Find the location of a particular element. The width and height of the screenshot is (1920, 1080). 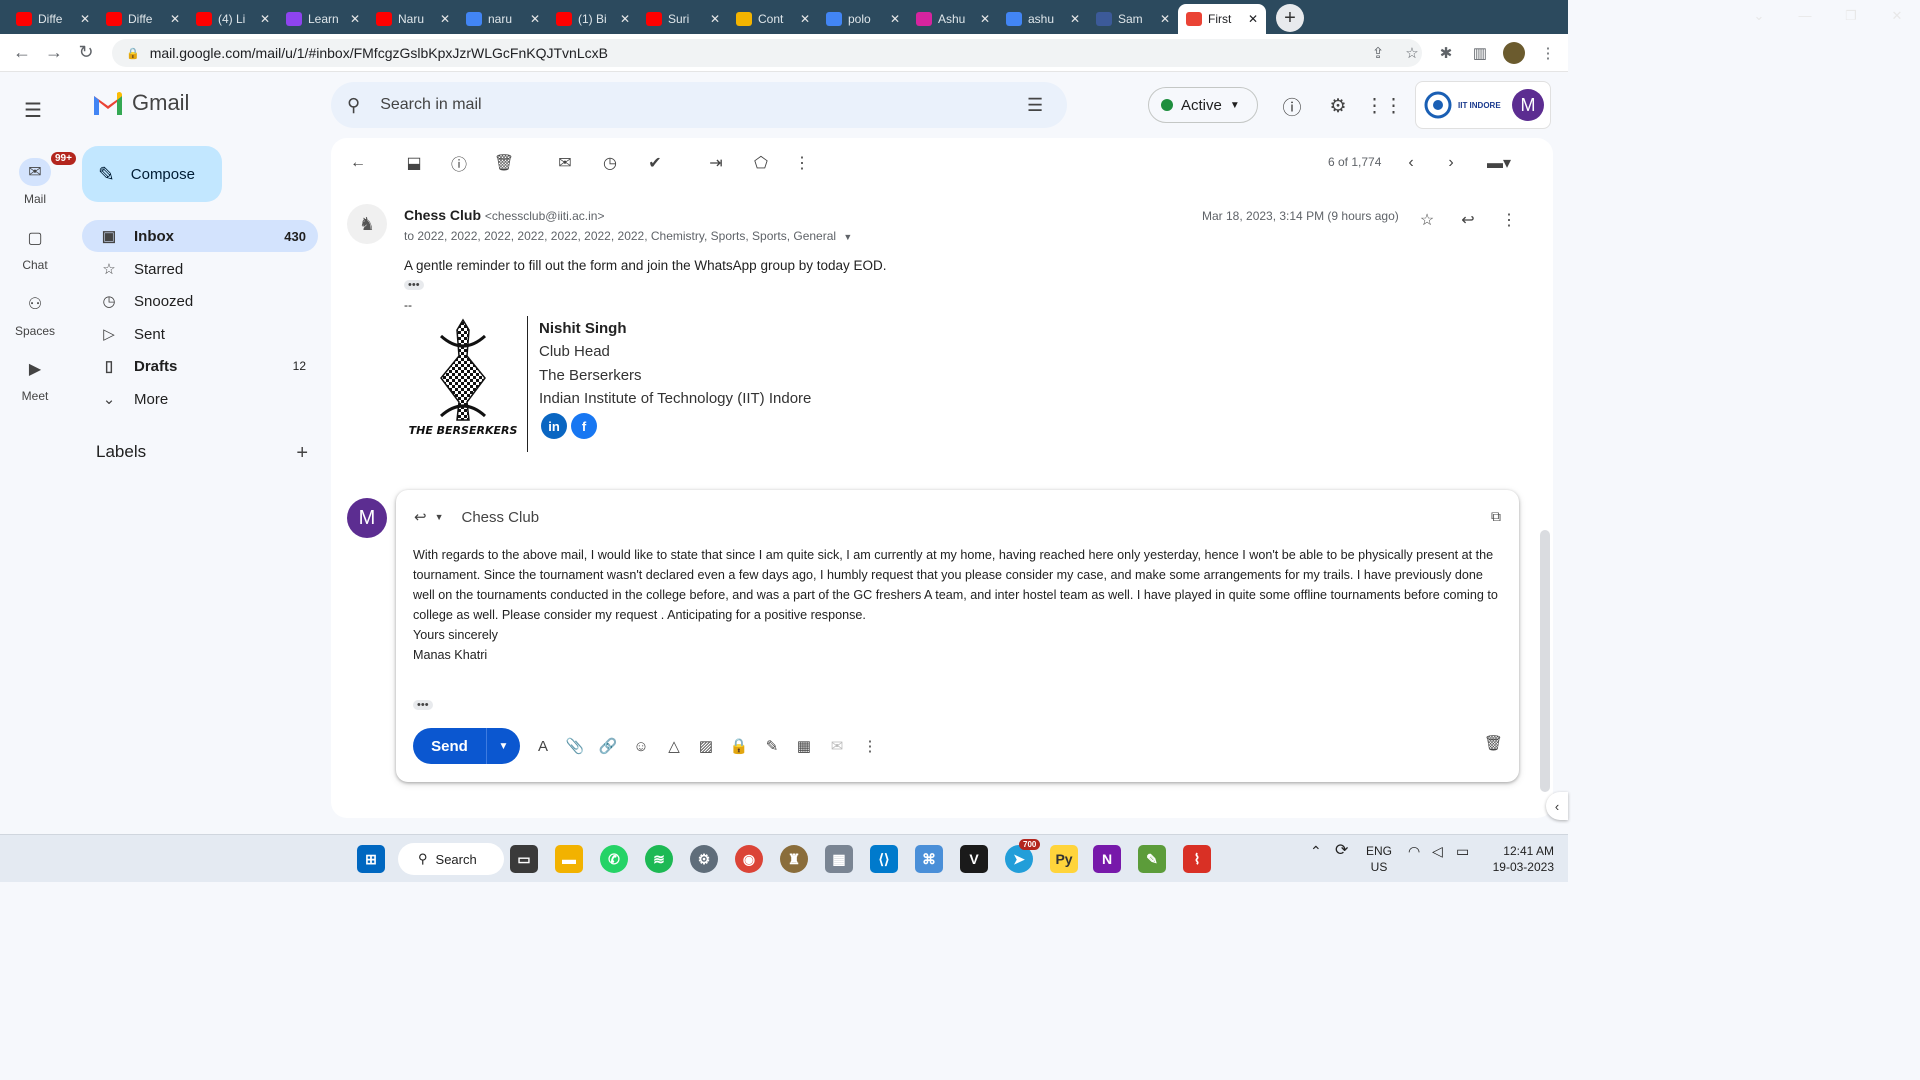

mark-unread-icon: ✉ is located at coordinates (565, 163).